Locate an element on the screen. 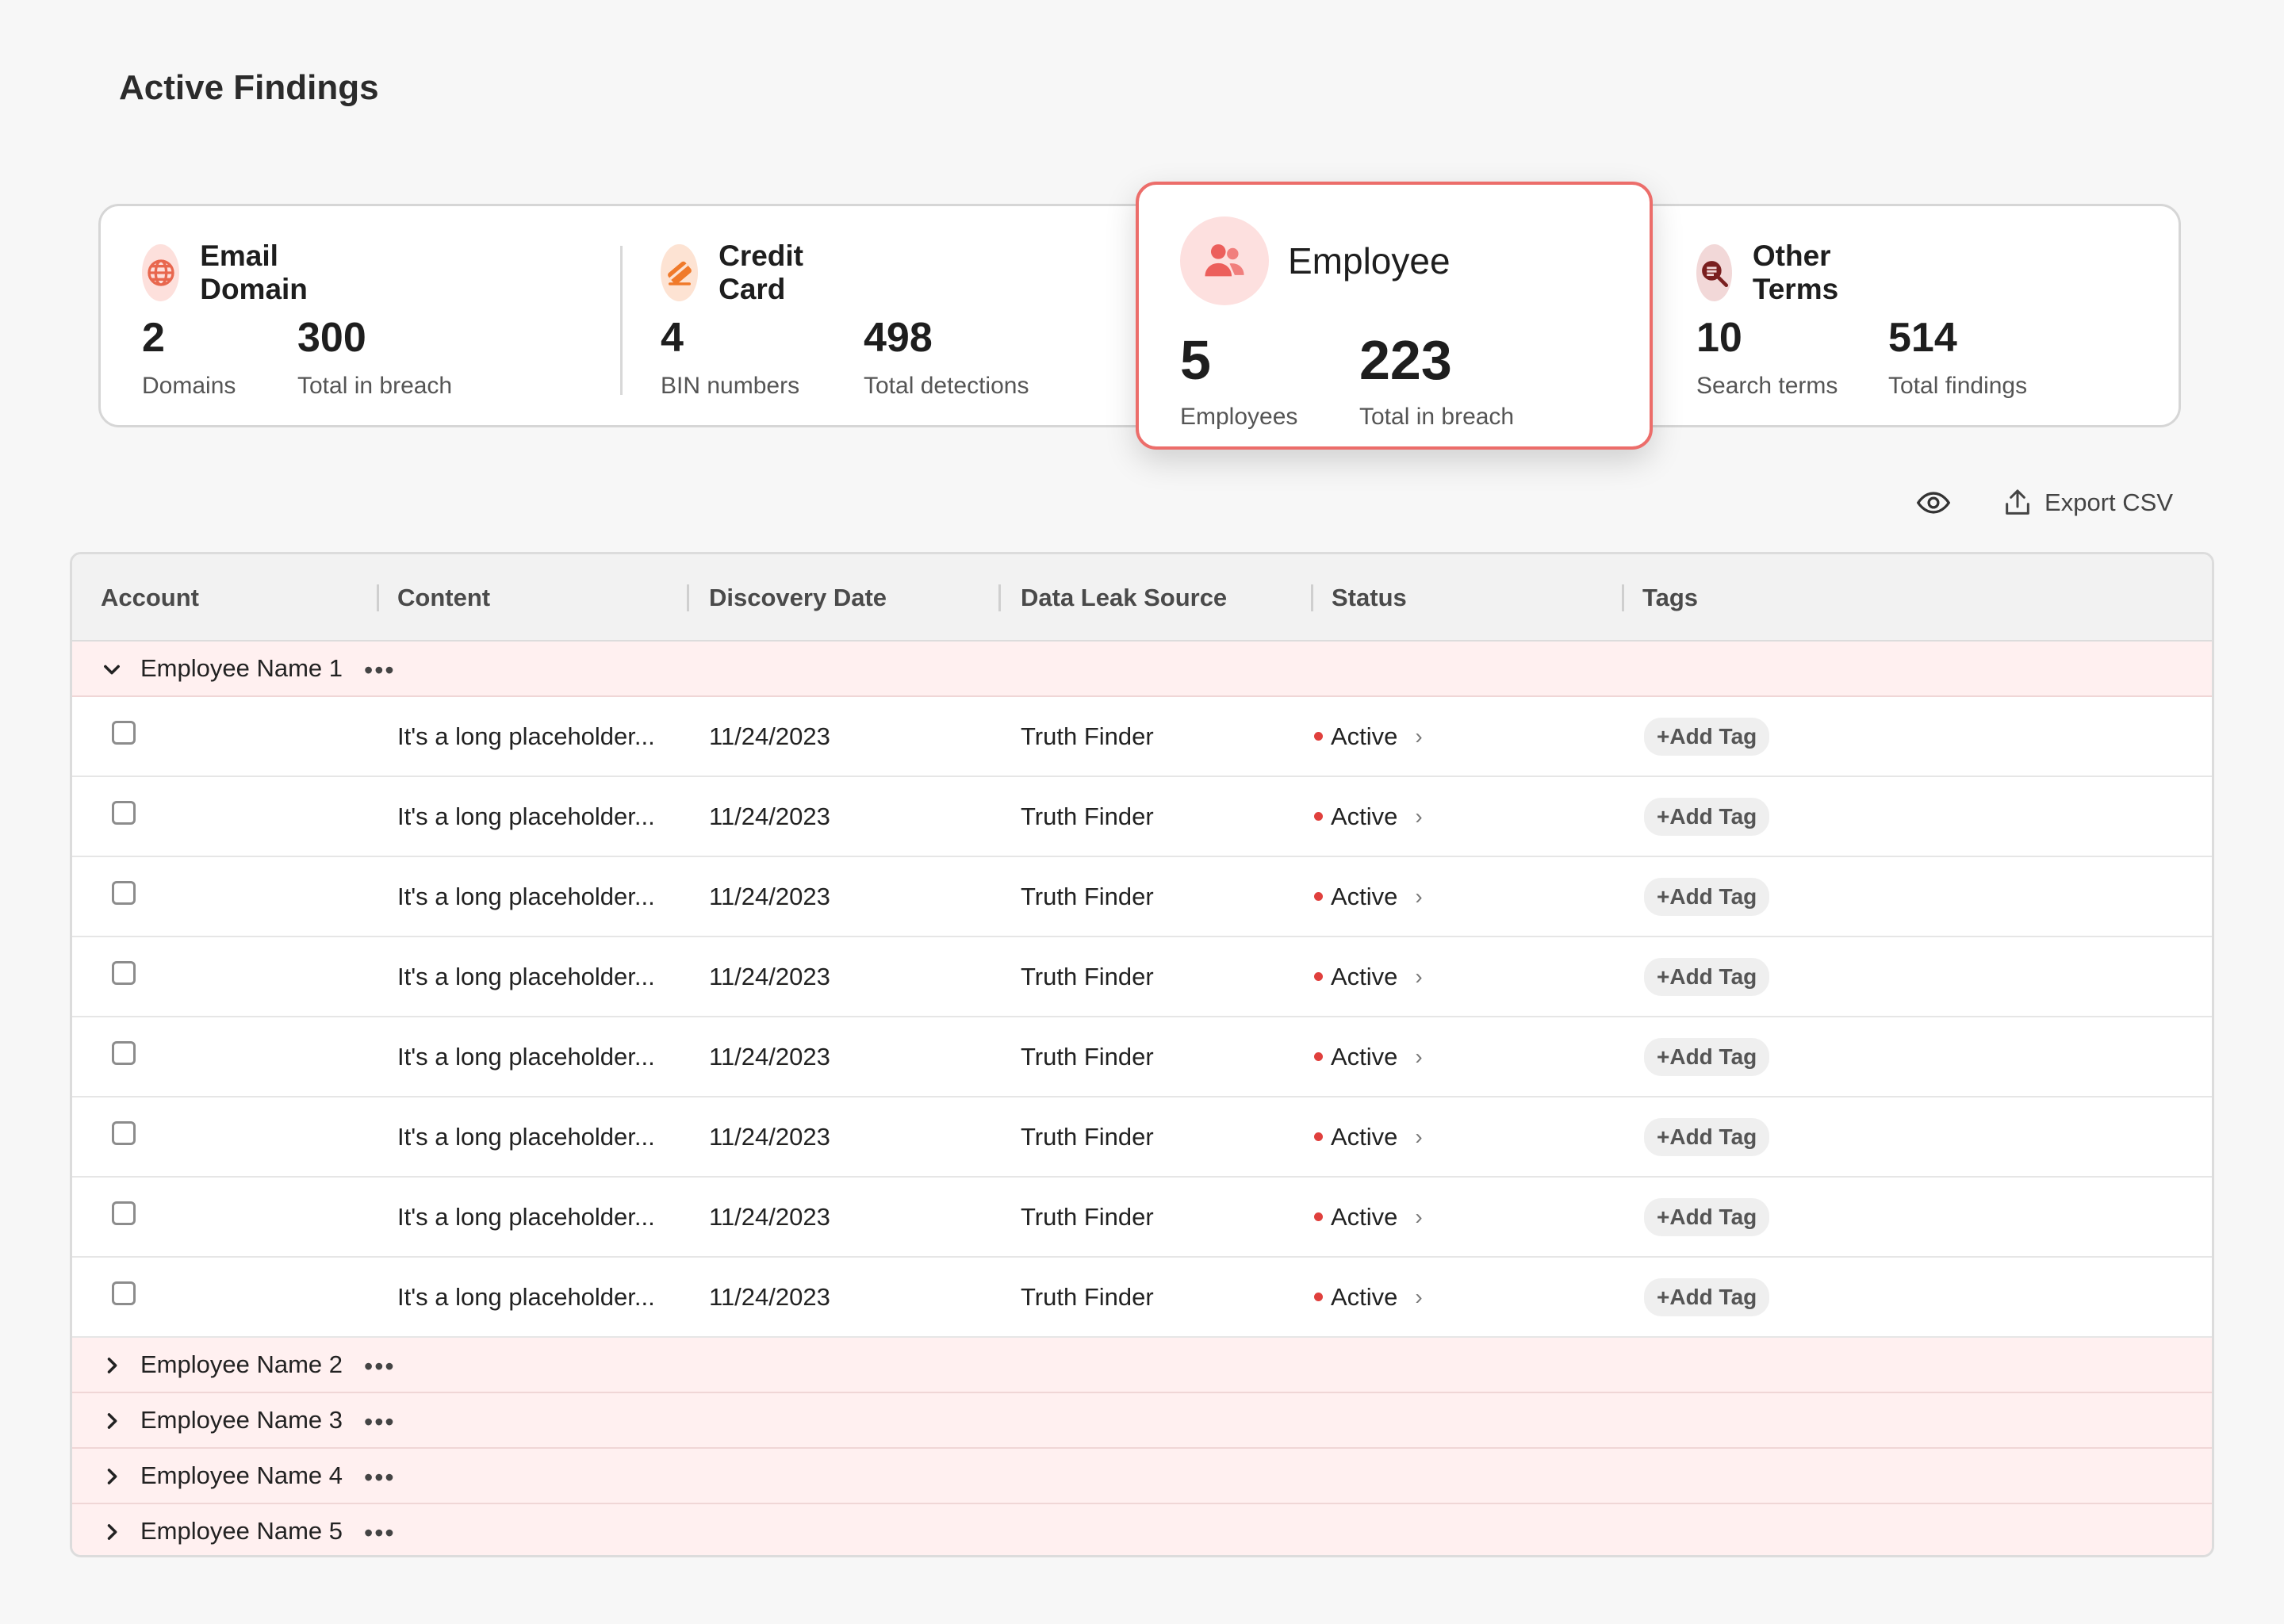 The width and height of the screenshot is (2284, 1624). column-header-content: Content is located at coordinates (443, 598).